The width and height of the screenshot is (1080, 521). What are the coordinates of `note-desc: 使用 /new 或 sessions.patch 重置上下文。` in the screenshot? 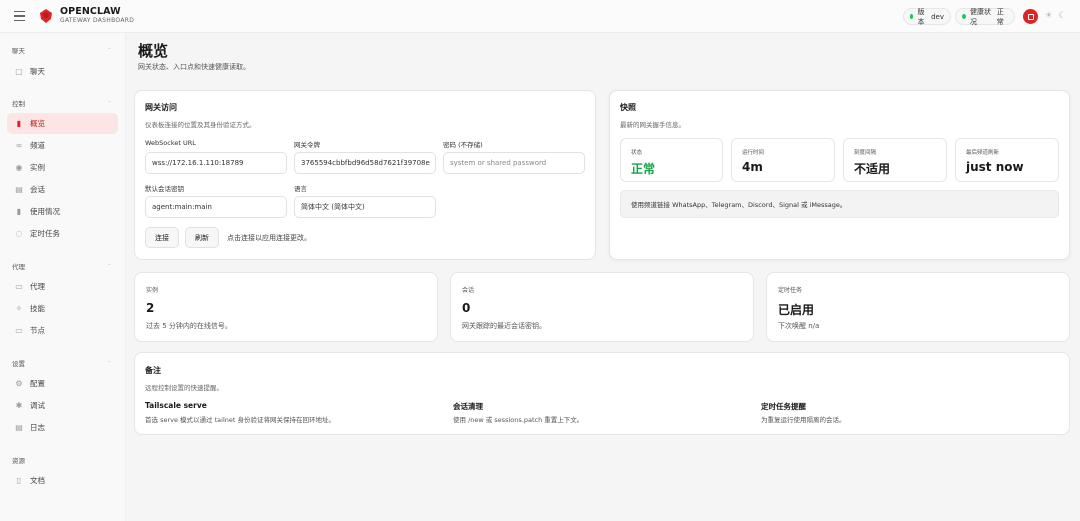 It's located at (518, 420).